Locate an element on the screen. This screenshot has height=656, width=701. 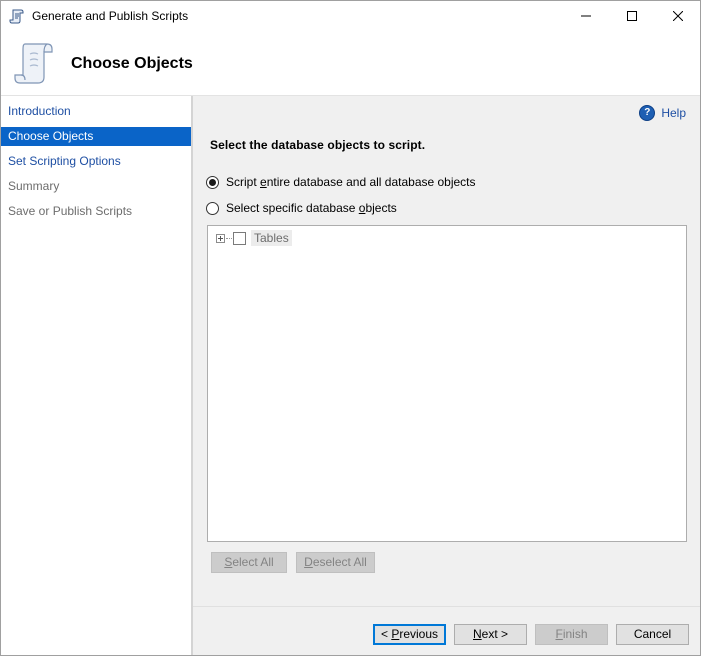
tree-node-tables: Tables is located at coordinates (254, 238).